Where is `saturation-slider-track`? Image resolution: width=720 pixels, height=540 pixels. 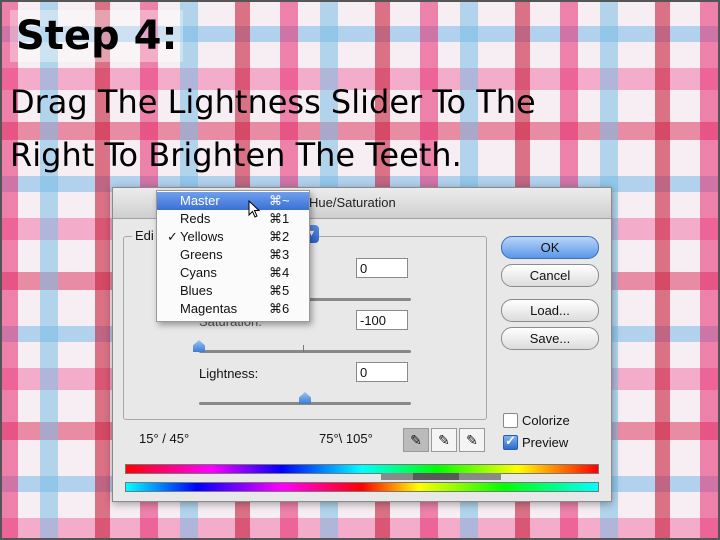
saturation-slider-track is located at coordinates (305, 351).